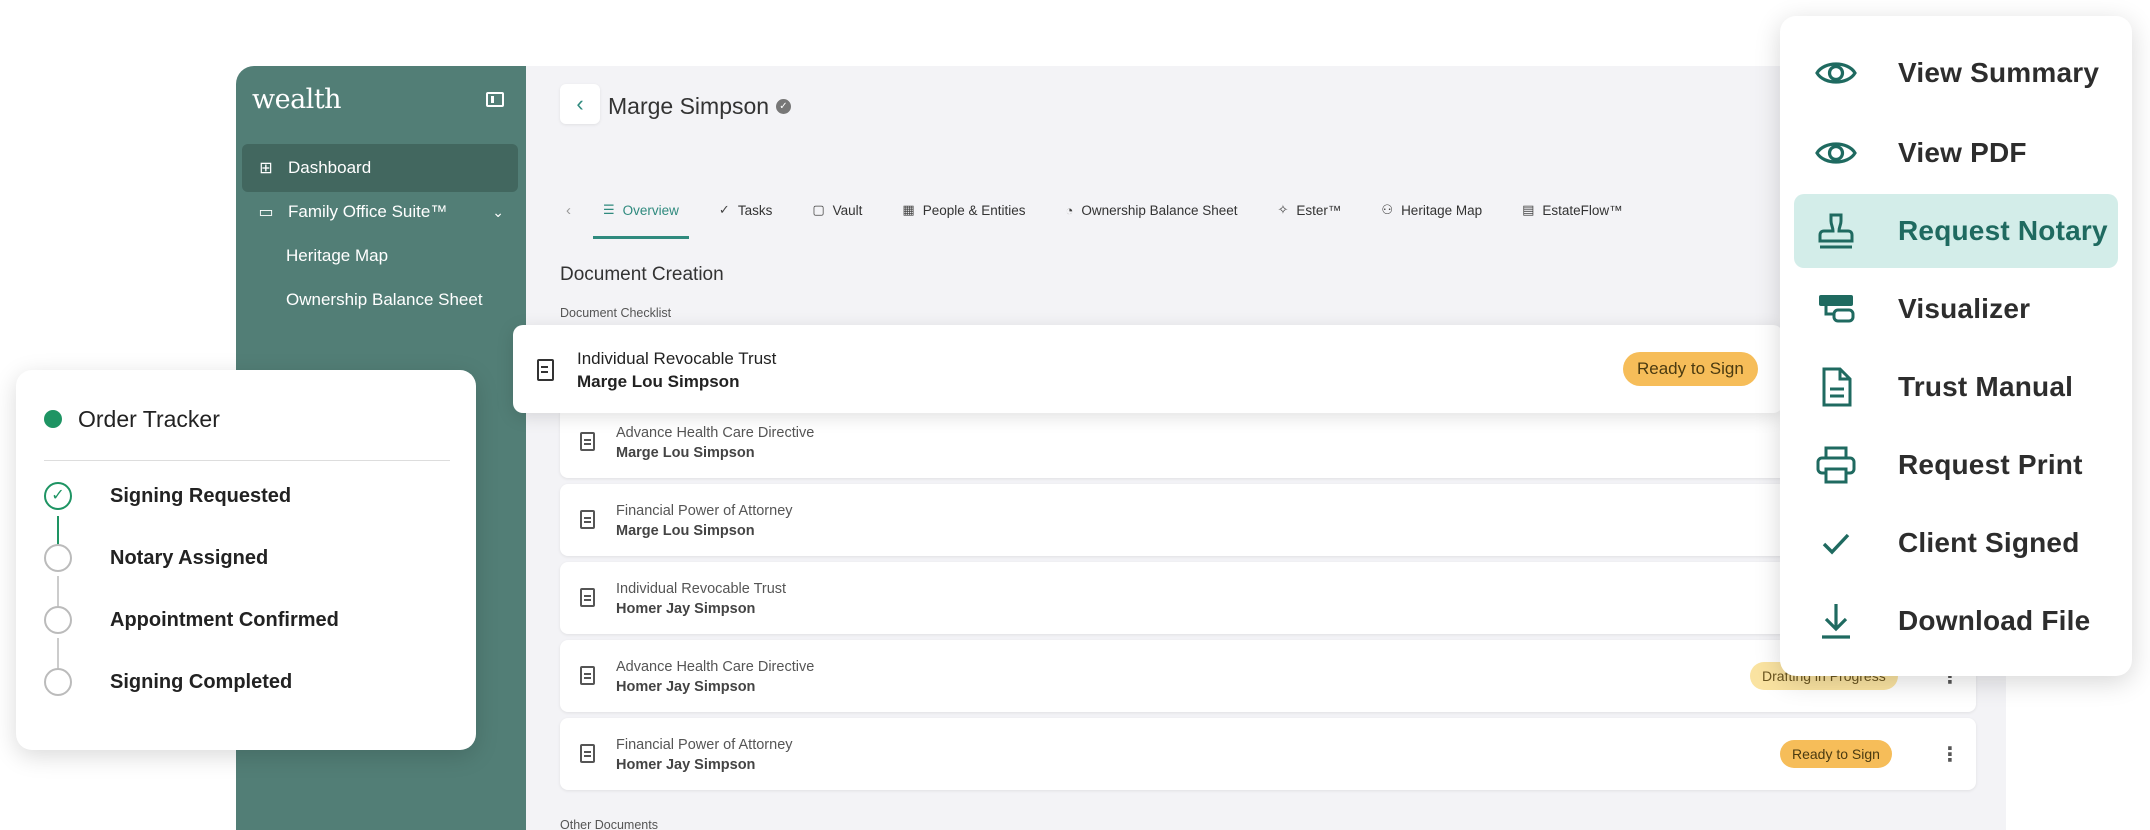  Describe the element at coordinates (755, 210) in the screenshot. I see `tab-label: Tasks` at that location.